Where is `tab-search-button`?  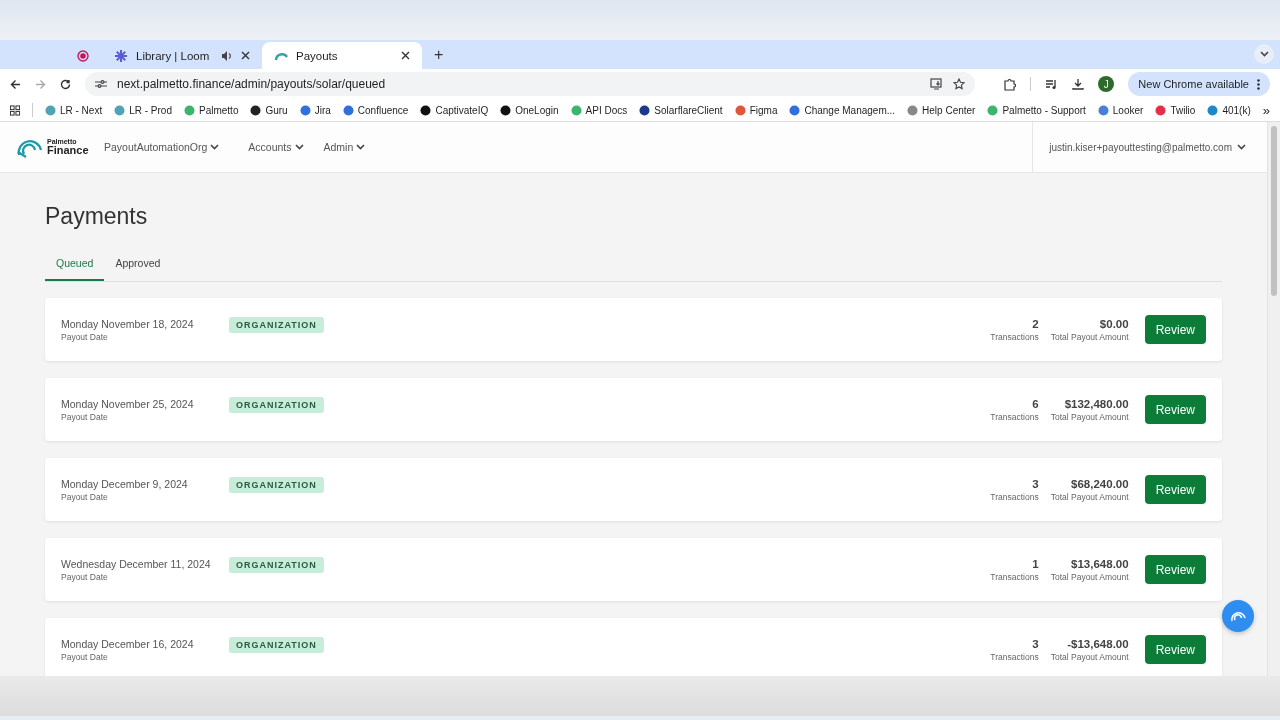 tab-search-button is located at coordinates (1264, 54).